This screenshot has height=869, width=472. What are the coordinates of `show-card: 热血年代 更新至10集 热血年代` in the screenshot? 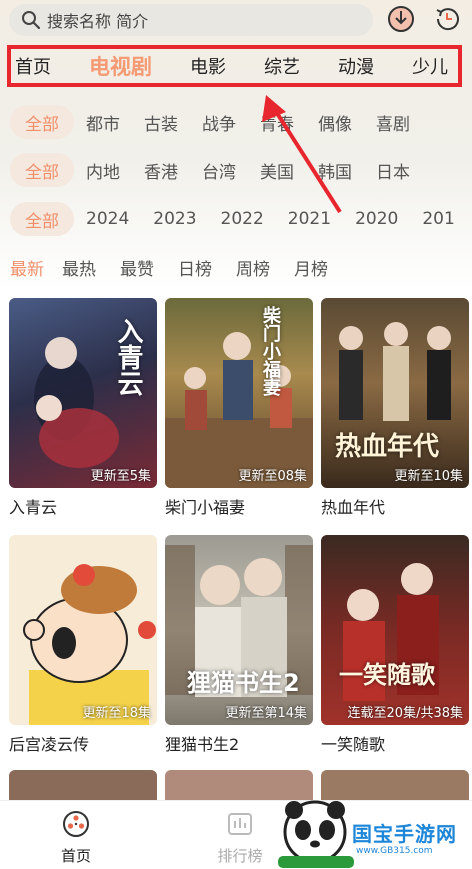 It's located at (395, 408).